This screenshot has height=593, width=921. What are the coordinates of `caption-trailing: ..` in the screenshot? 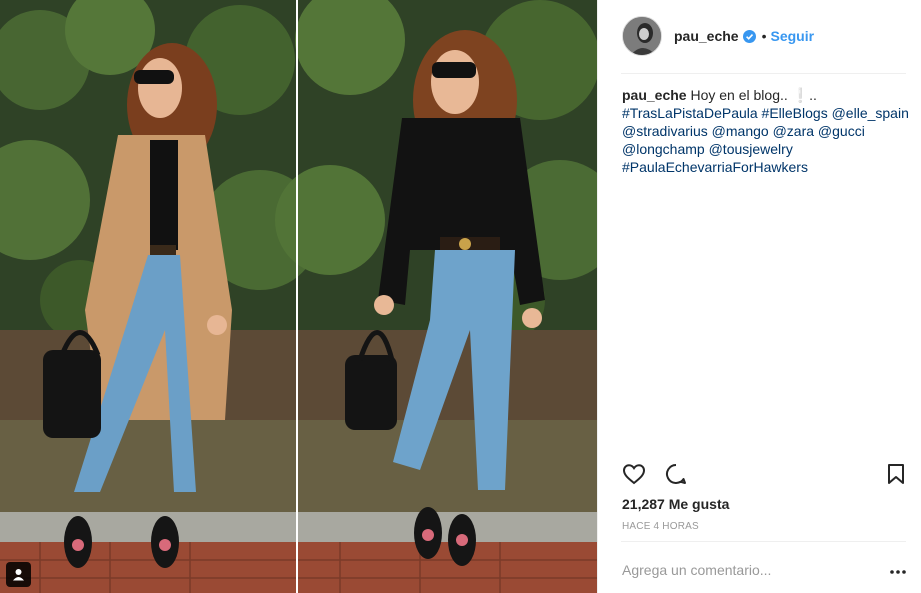 It's located at (813, 95).